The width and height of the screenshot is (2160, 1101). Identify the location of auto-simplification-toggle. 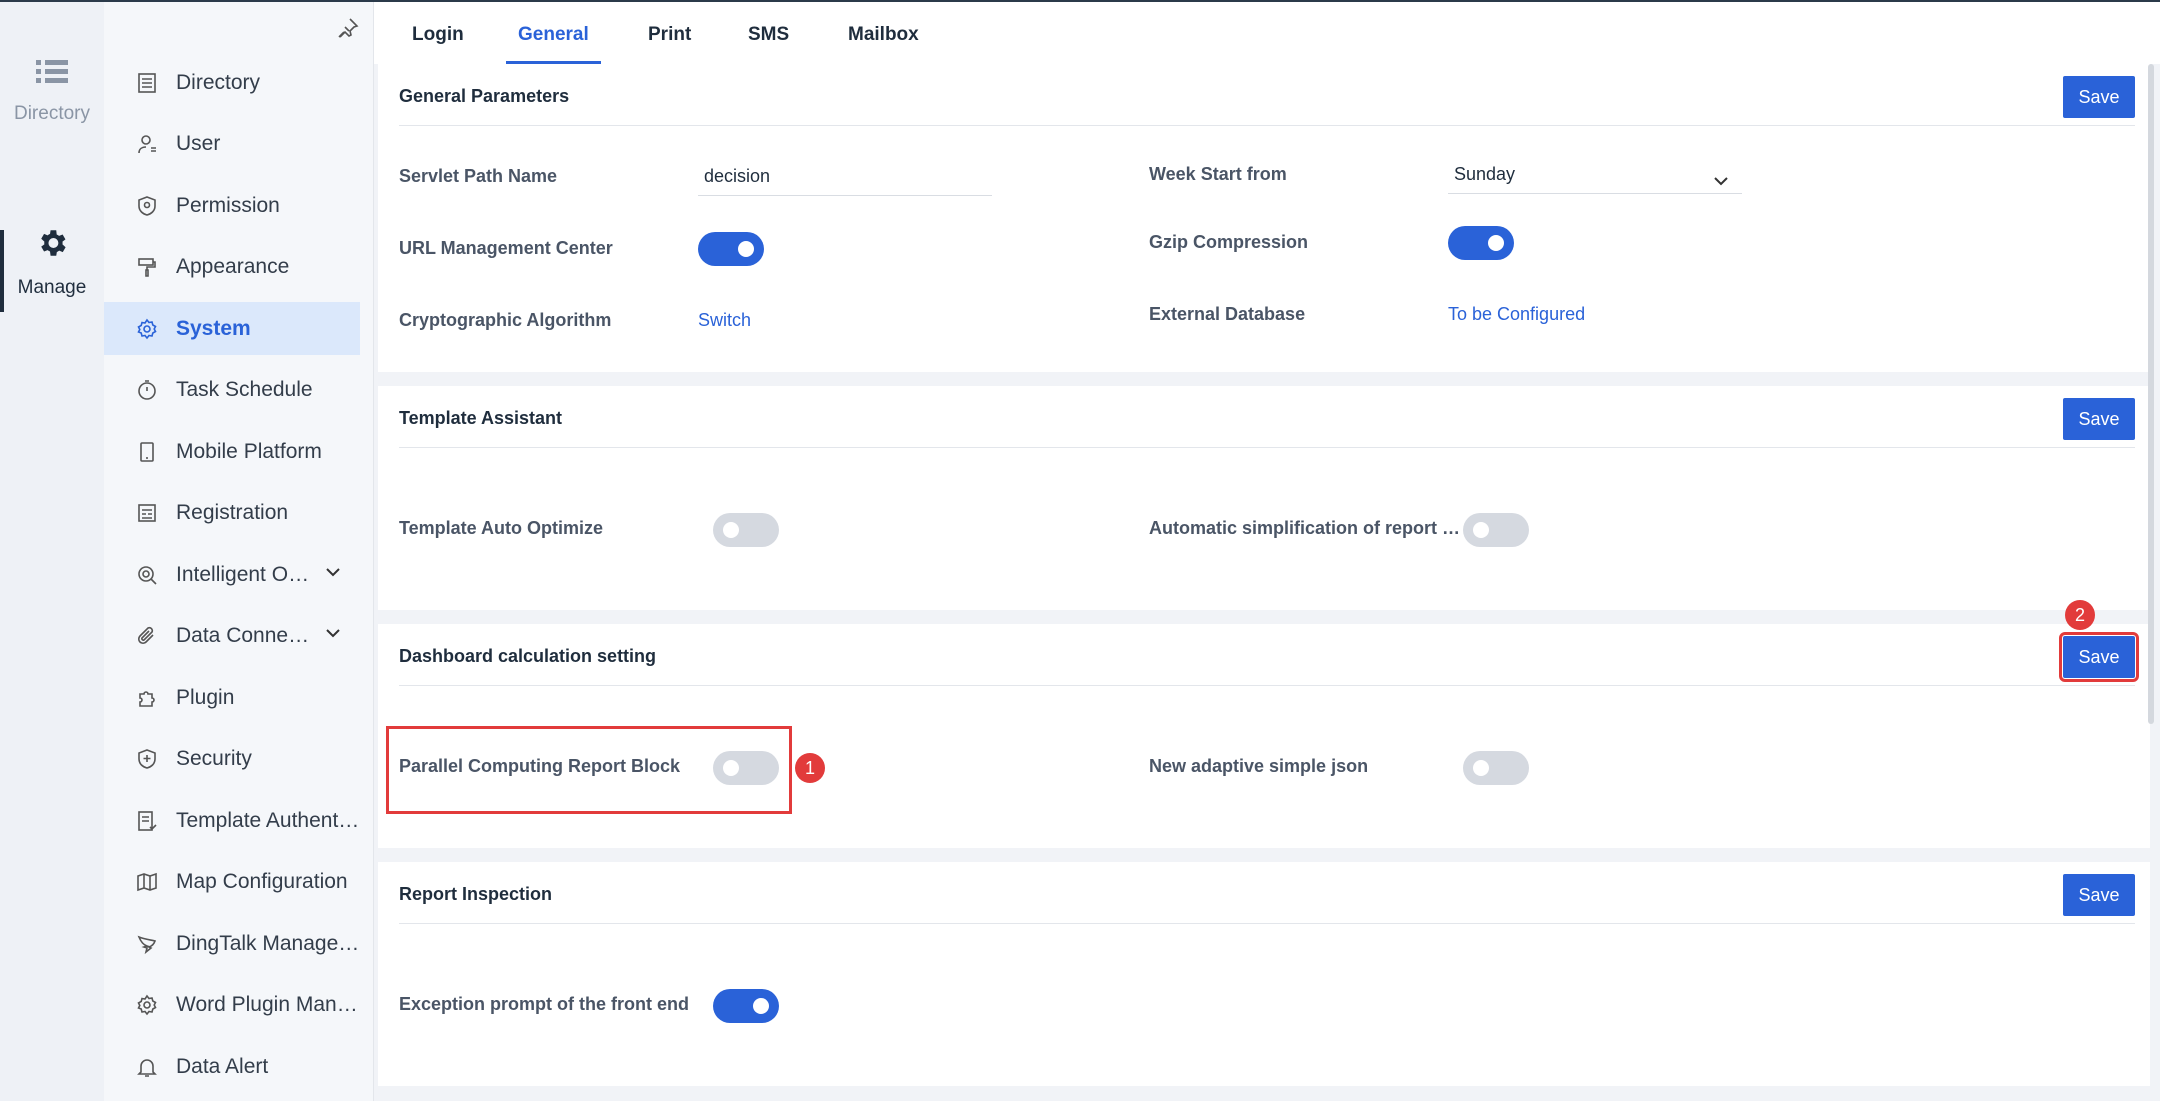
(1496, 530).